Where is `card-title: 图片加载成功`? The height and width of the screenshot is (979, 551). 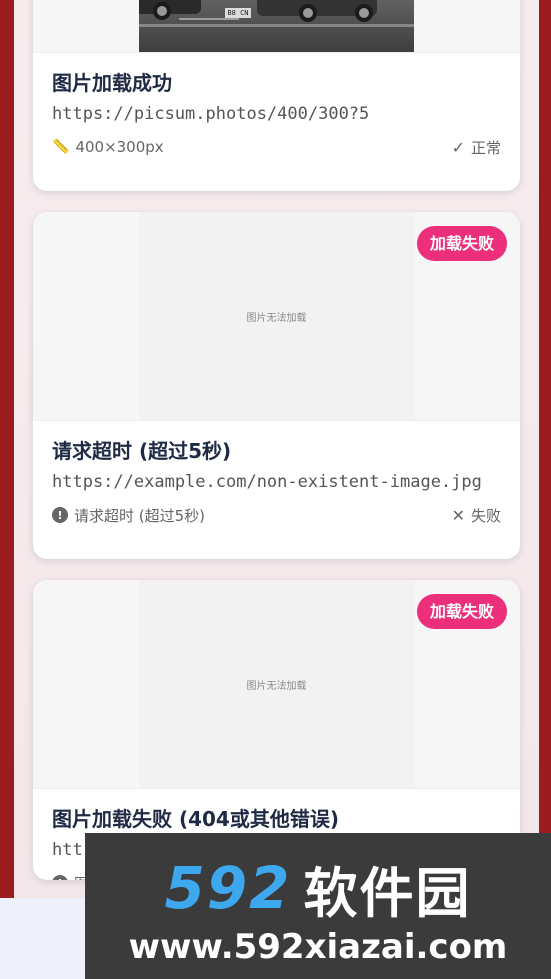 card-title: 图片加载成功 is located at coordinates (112, 83).